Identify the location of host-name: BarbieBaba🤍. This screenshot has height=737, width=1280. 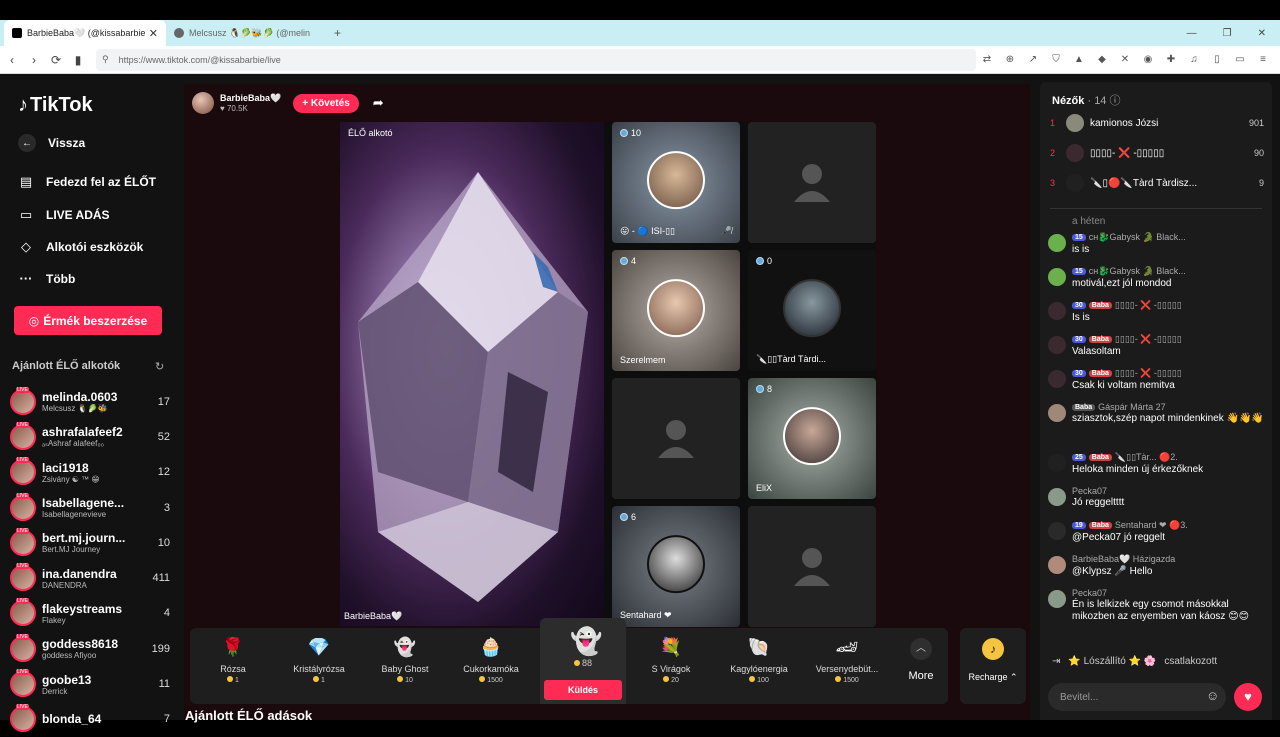
(250, 98).